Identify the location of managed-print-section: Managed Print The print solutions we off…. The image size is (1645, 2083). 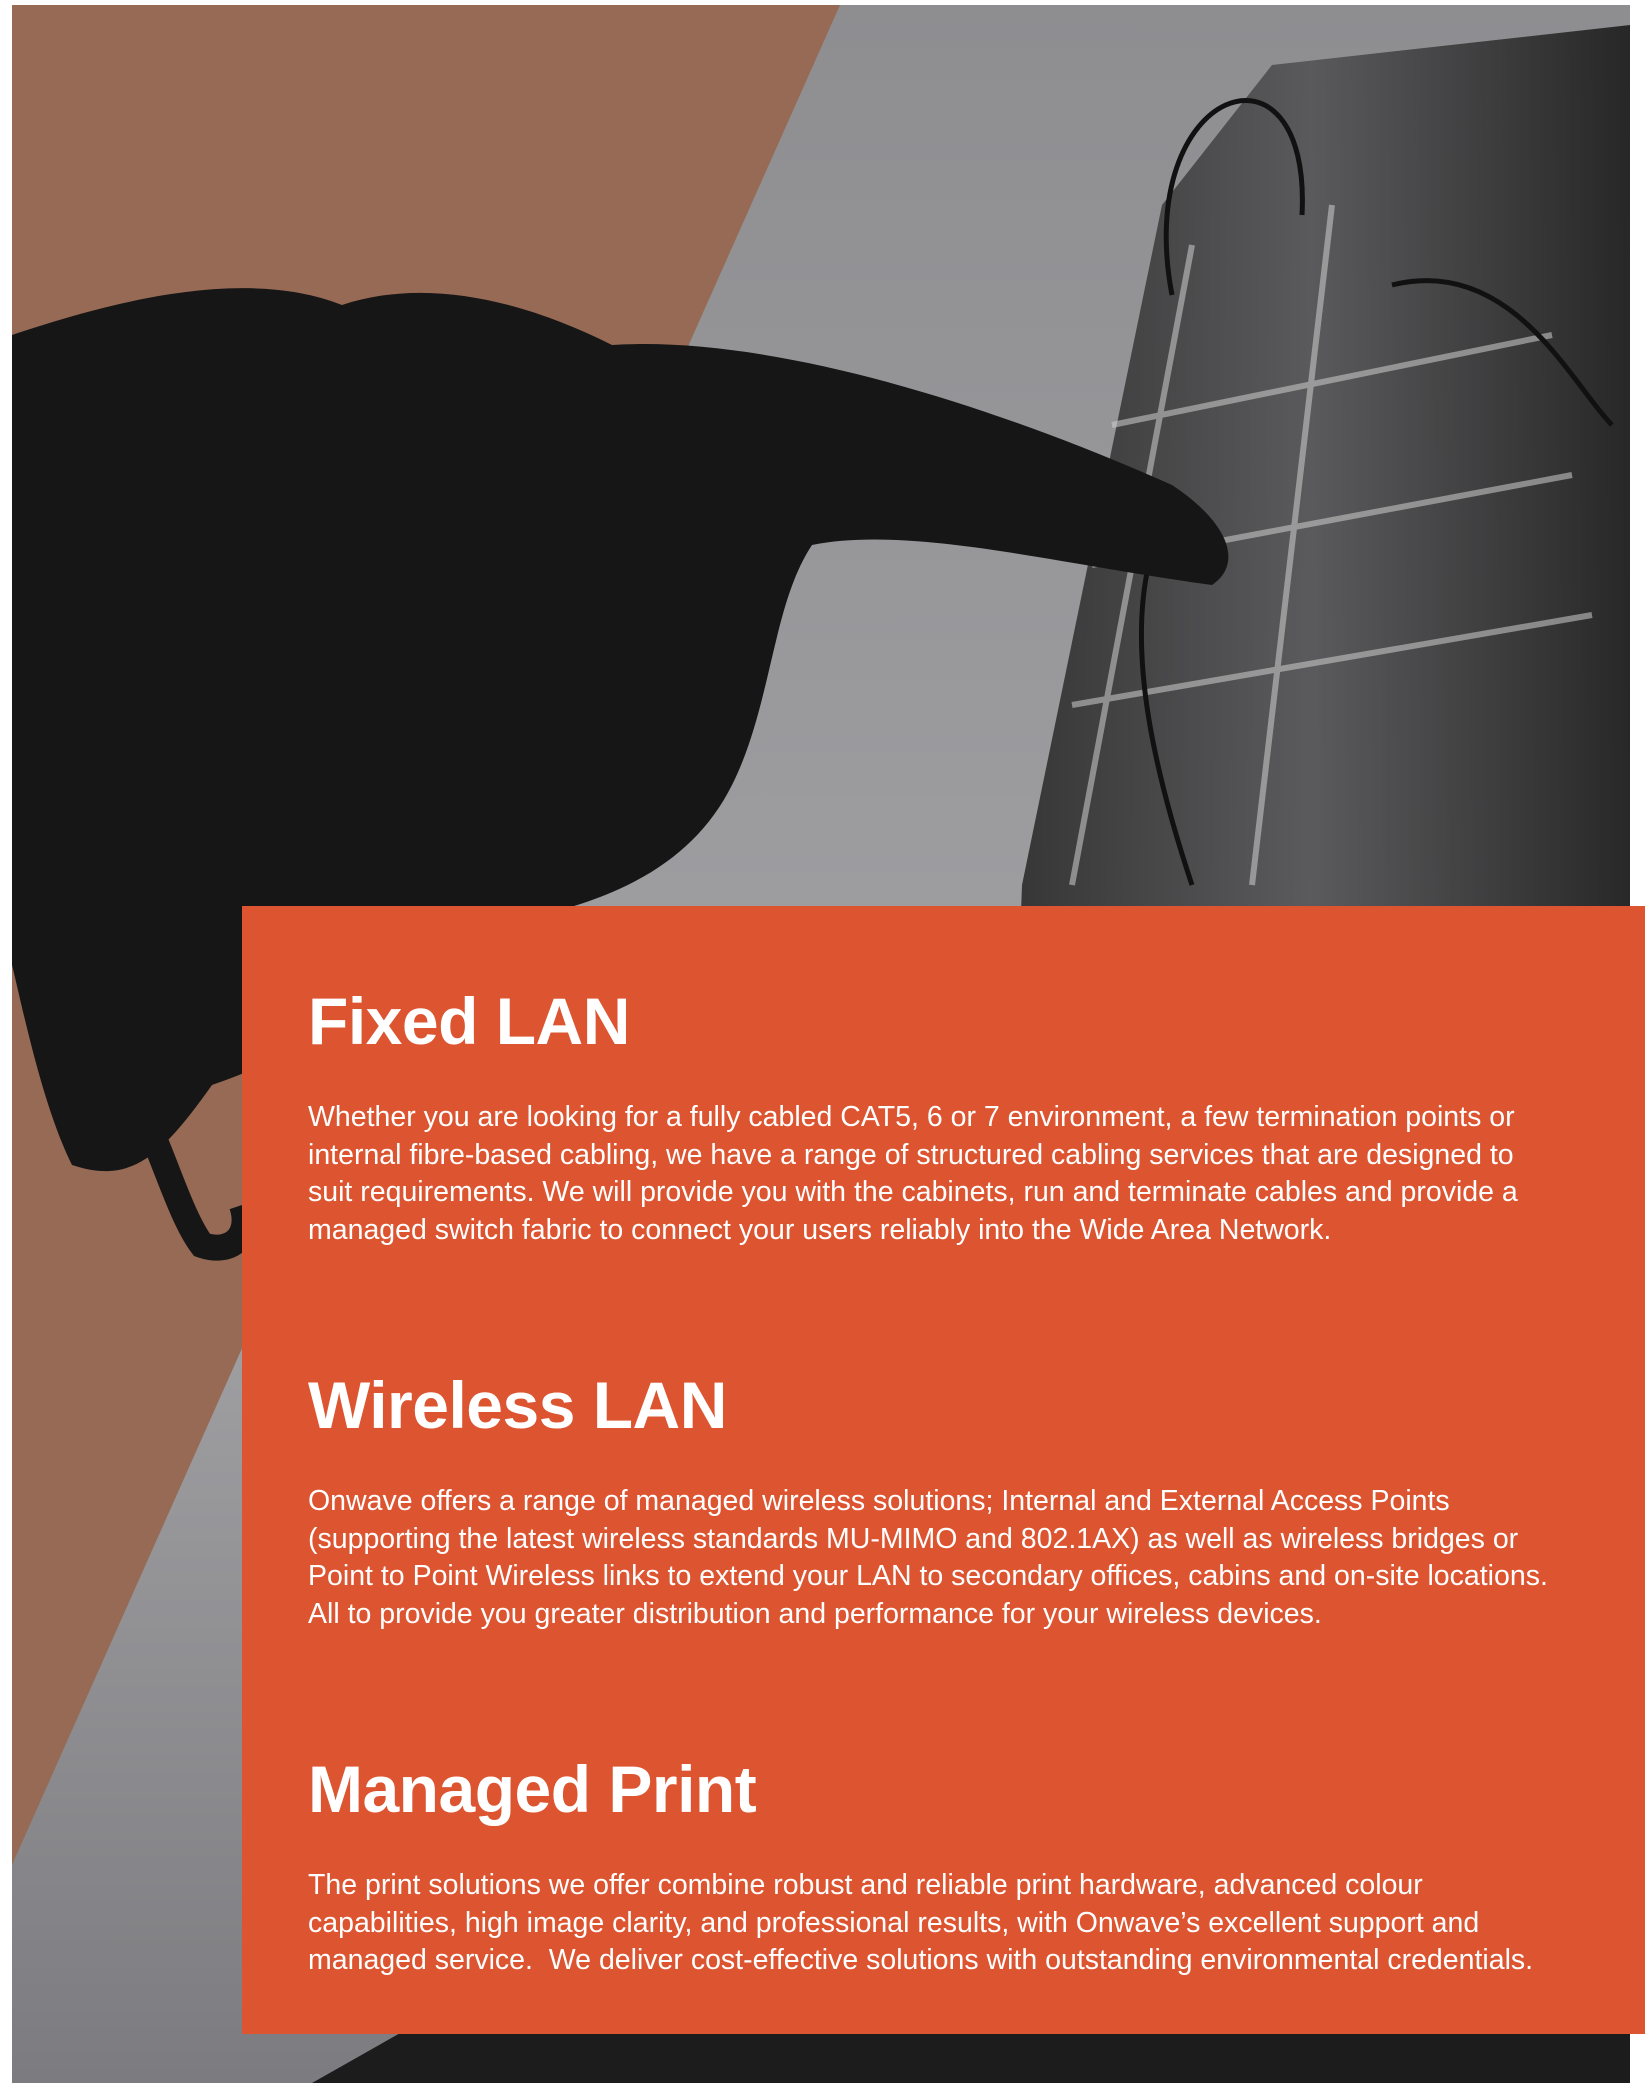
(976, 1864).